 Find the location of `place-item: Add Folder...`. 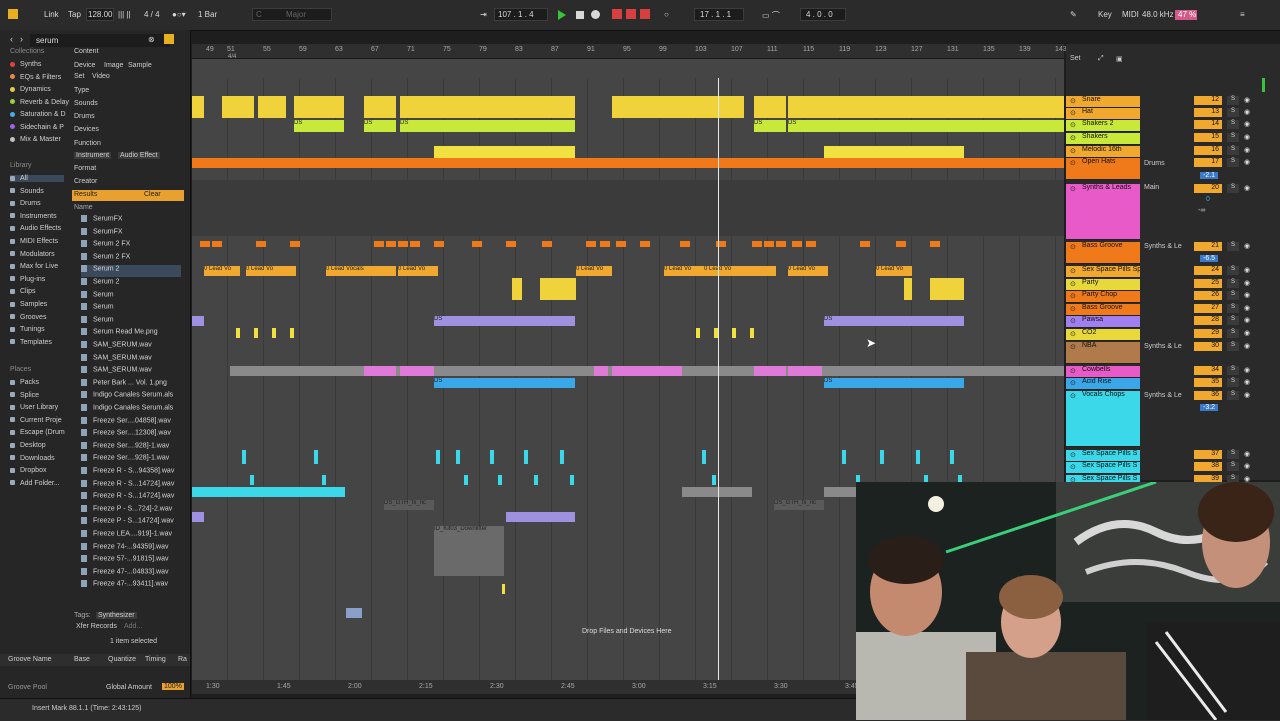

place-item: Add Folder... is located at coordinates (35, 483).